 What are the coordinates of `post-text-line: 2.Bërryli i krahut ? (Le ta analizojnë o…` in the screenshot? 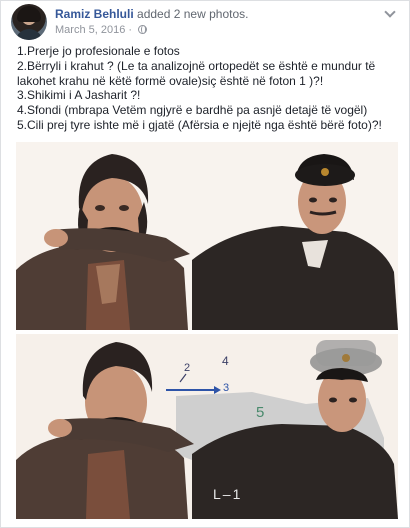 It's located at (196, 73).